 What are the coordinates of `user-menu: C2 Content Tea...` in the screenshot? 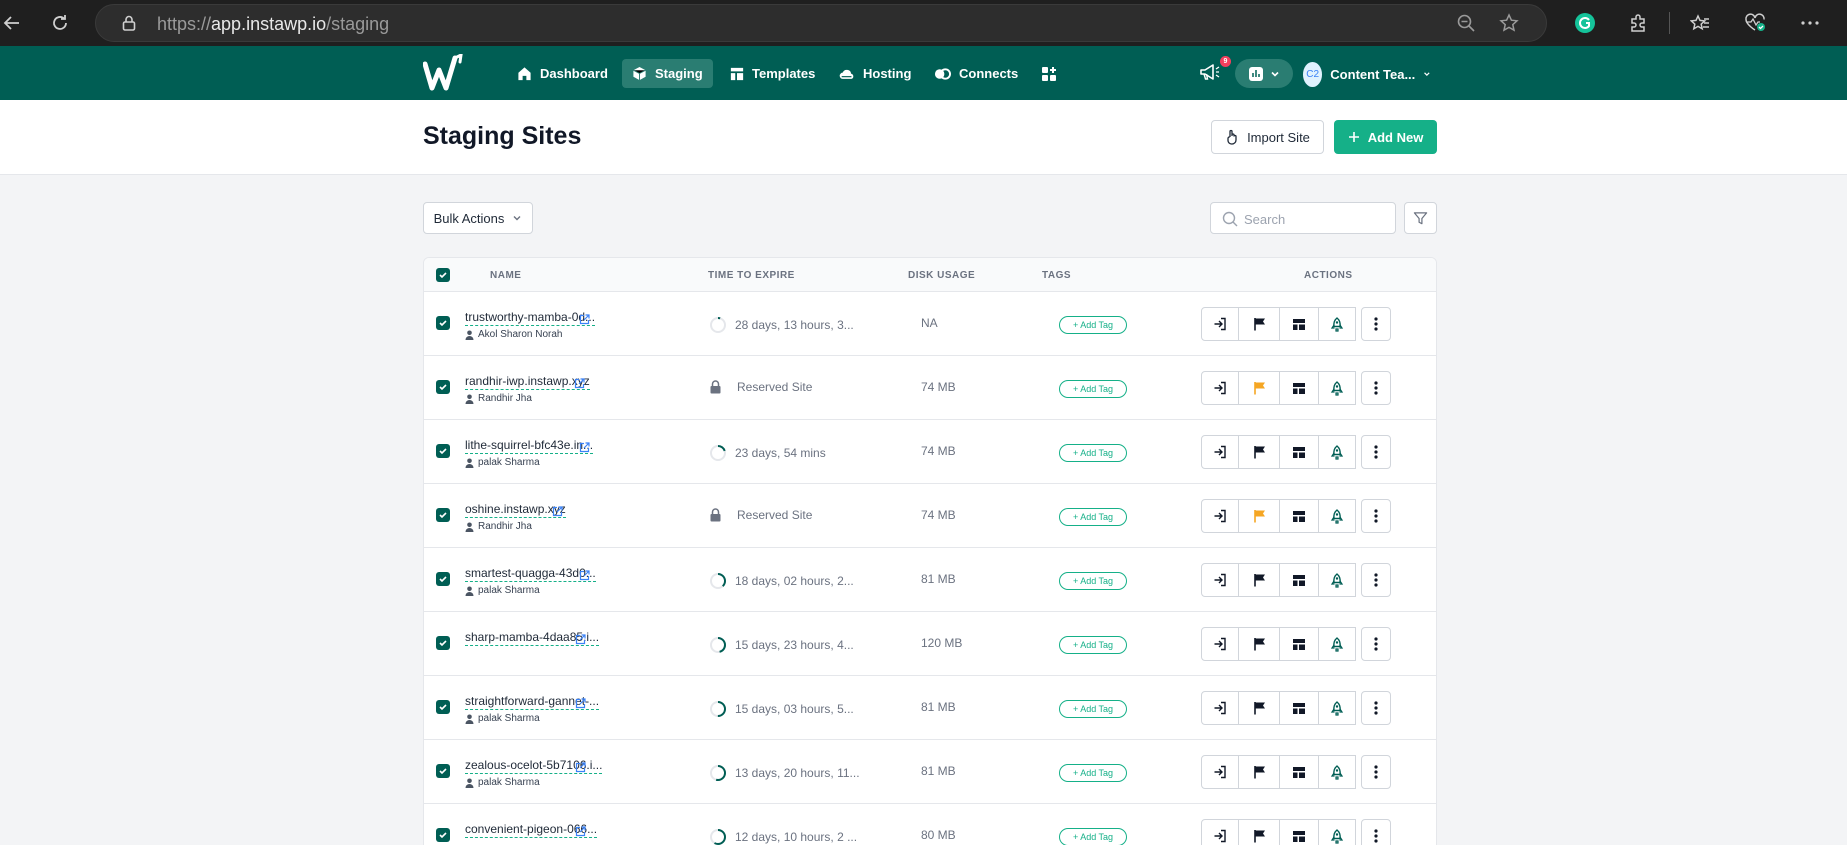 It's located at (1367, 74).